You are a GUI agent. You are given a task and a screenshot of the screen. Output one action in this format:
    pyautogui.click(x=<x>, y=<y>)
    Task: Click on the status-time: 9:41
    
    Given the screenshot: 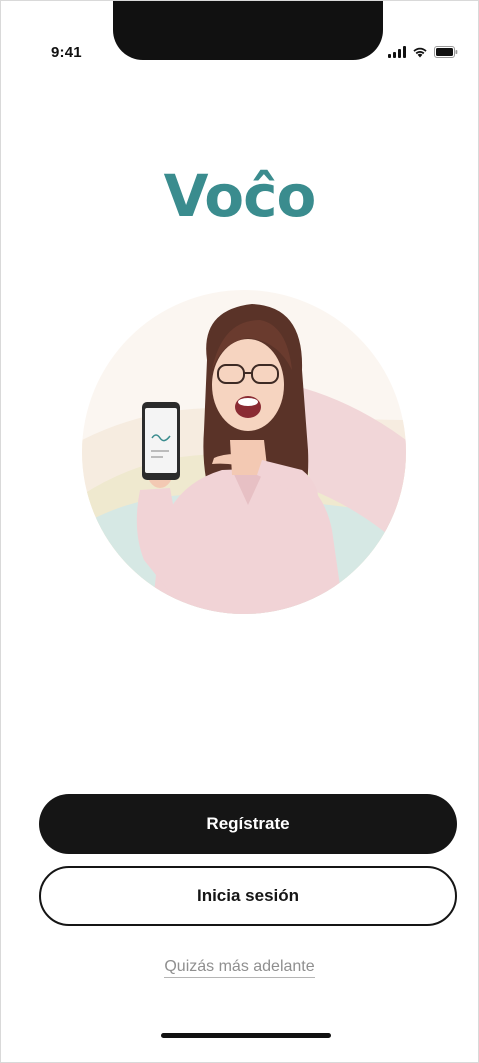 What is the action you would take?
    pyautogui.click(x=66, y=52)
    